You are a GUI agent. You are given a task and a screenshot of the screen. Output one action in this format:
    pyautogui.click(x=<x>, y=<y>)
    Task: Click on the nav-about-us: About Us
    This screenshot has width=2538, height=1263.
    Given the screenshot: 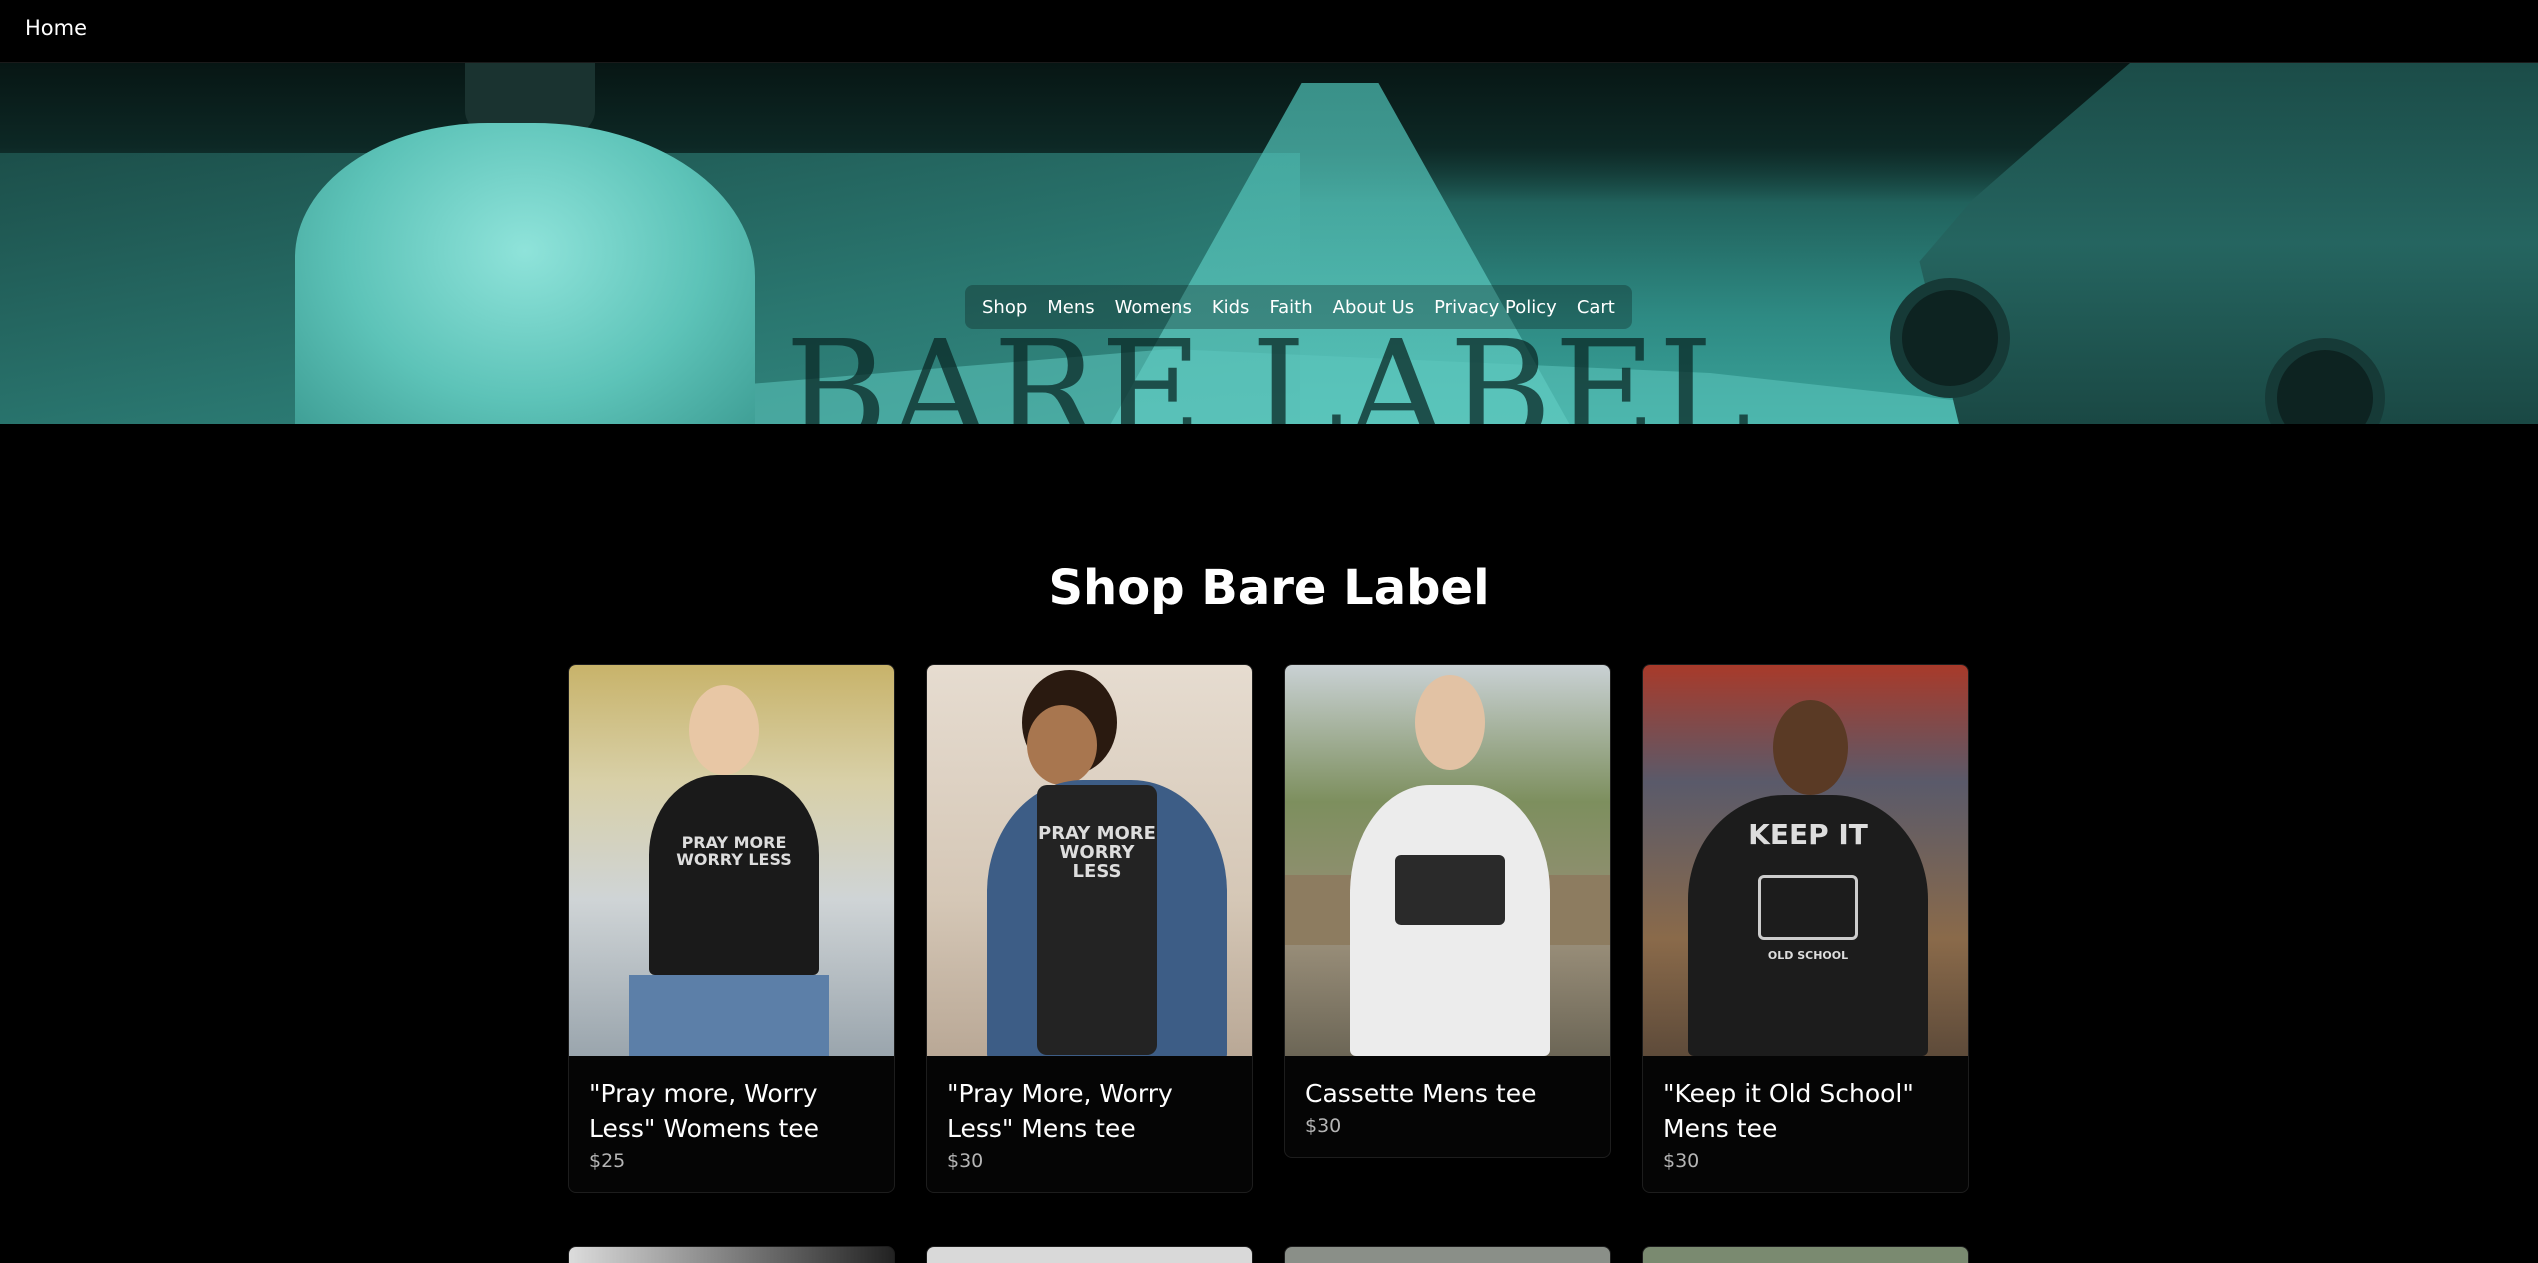 What is the action you would take?
    pyautogui.click(x=1374, y=307)
    